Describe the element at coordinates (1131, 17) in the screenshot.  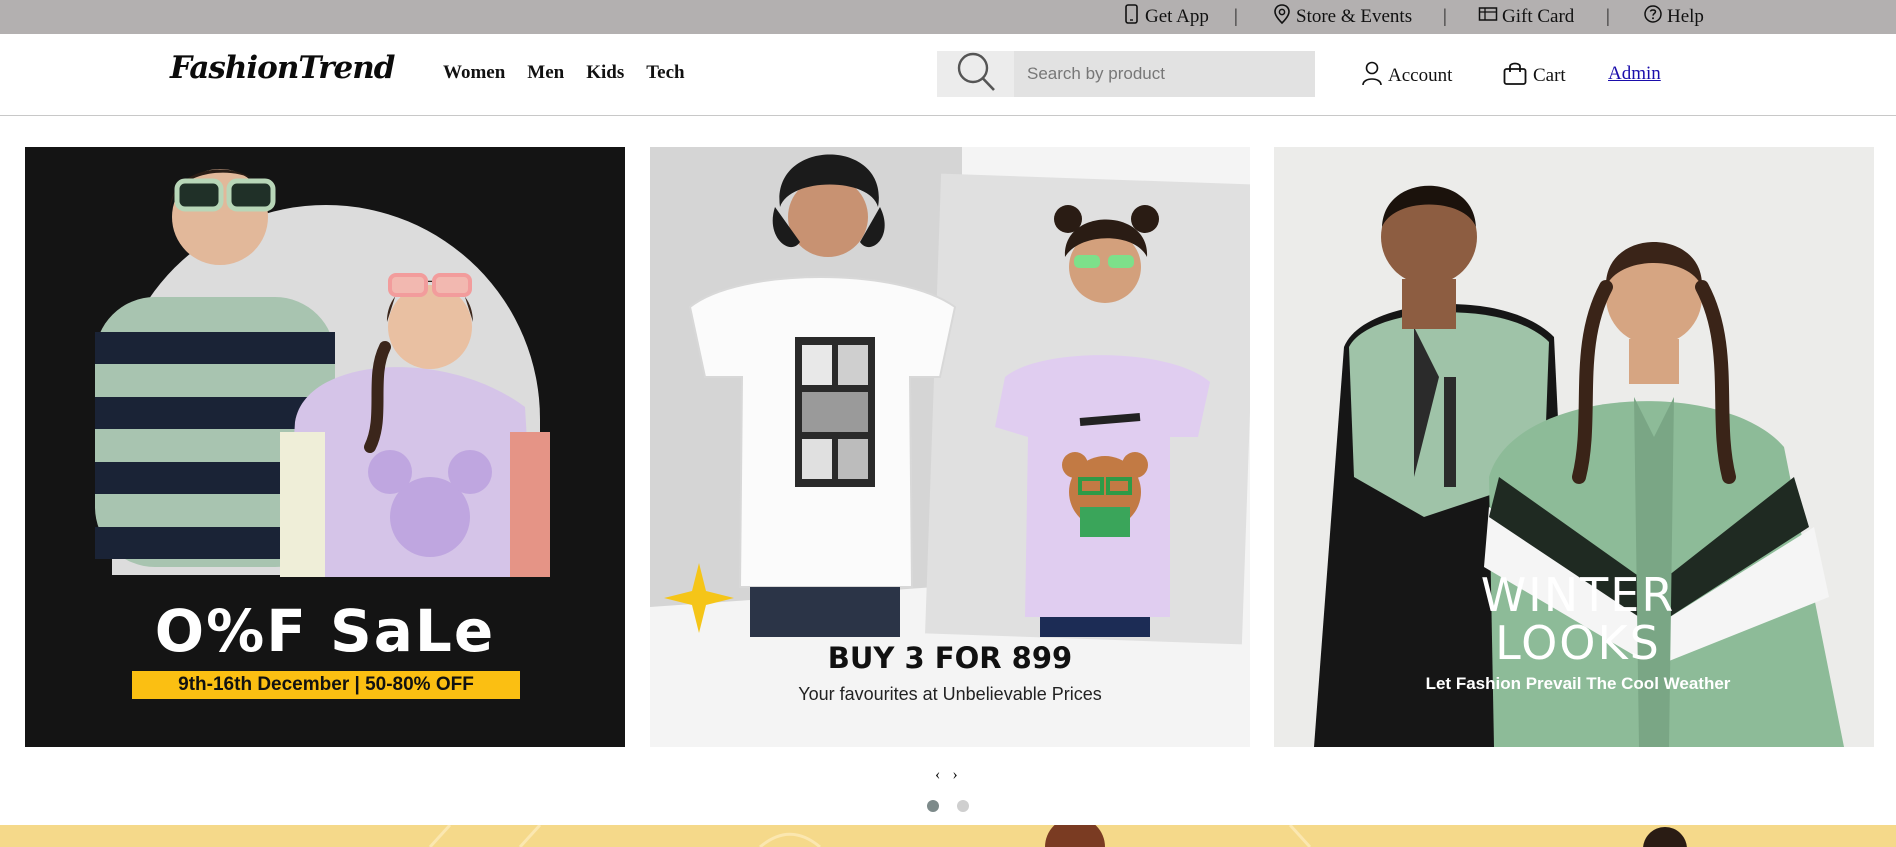
I see `phone-icon` at that location.